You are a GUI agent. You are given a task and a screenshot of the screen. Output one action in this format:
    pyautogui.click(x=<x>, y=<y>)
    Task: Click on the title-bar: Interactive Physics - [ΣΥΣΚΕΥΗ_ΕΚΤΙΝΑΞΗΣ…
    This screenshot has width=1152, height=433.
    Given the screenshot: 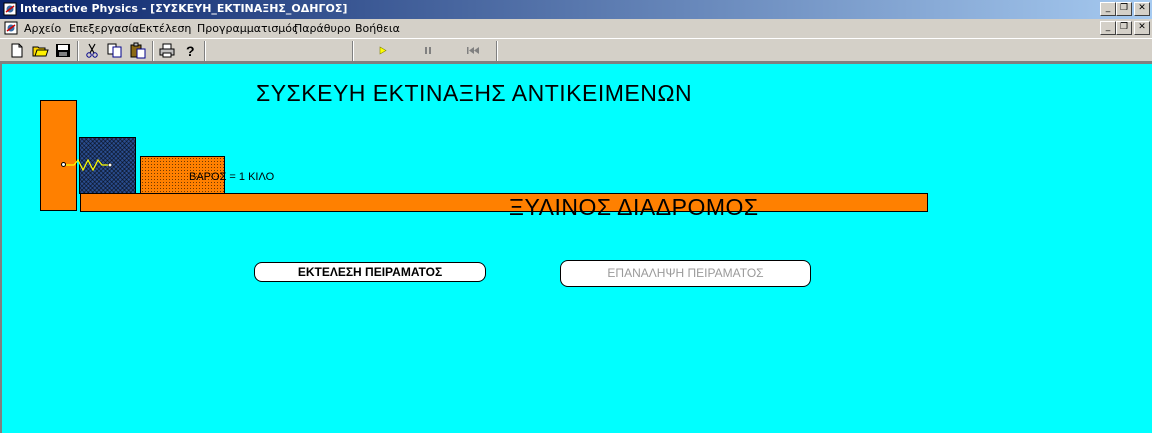 What is the action you would take?
    pyautogui.click(x=576, y=9)
    